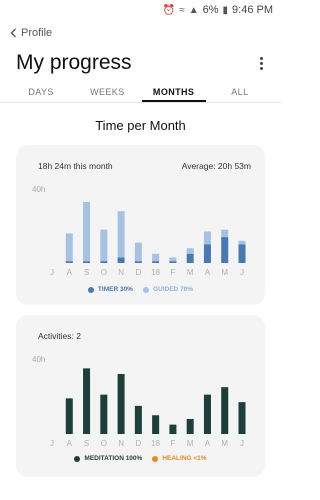  I want to click on title-row: My progress, so click(140, 63).